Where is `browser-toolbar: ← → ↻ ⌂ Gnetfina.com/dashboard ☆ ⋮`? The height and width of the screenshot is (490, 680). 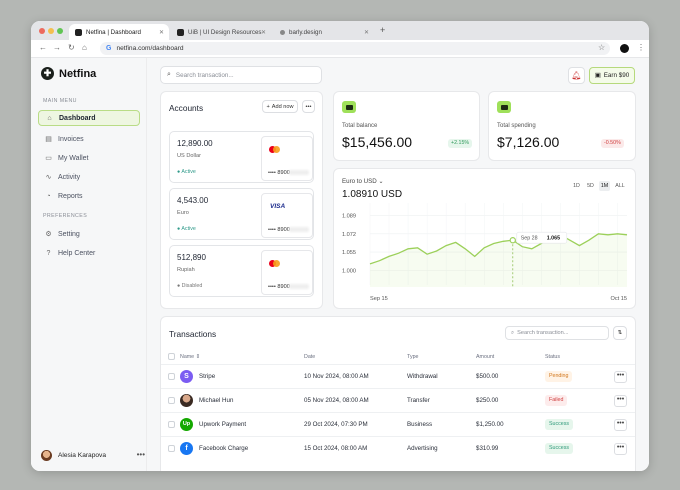
browser-toolbar: ← → ↻ ⌂ Gnetfina.com/dashboard ☆ ⋮ is located at coordinates (340, 49).